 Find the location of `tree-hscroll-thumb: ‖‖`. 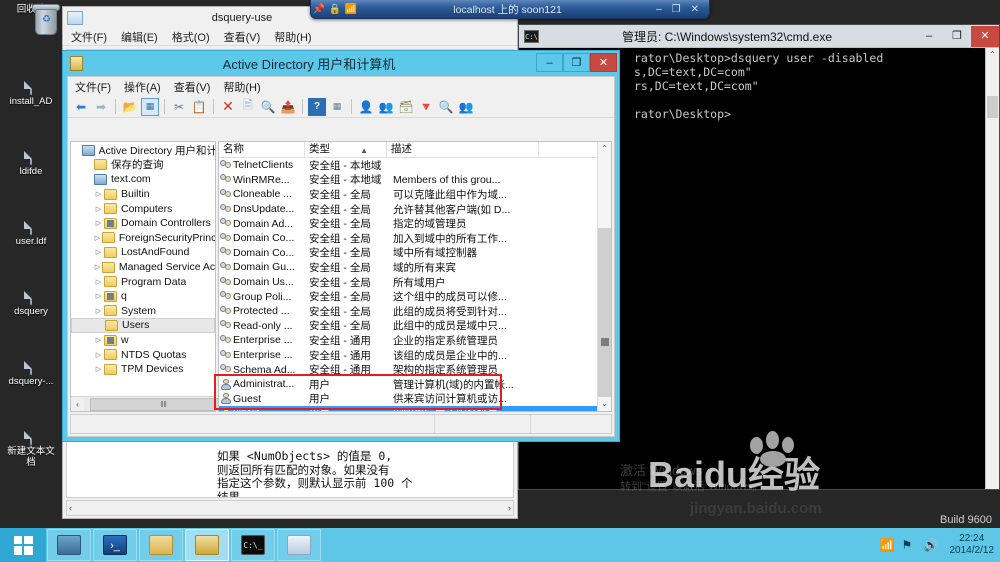

tree-hscroll-thumb: ‖‖ is located at coordinates (163, 404).